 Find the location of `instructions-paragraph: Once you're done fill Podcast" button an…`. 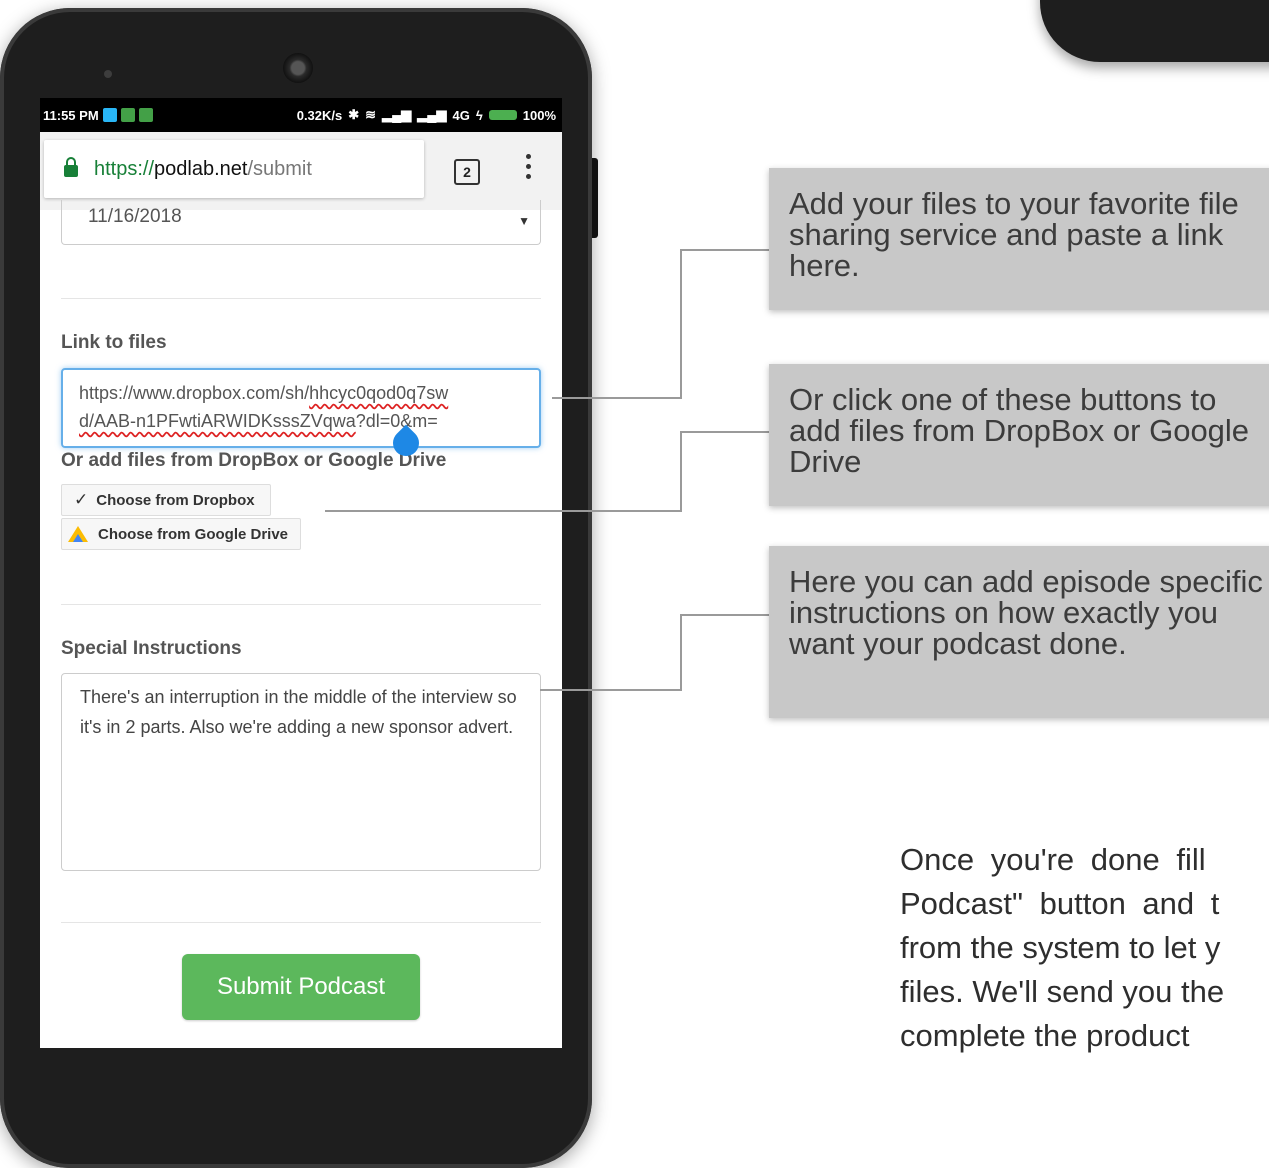

instructions-paragraph: Once you're done fill Podcast" button an… is located at coordinates (1084, 948).